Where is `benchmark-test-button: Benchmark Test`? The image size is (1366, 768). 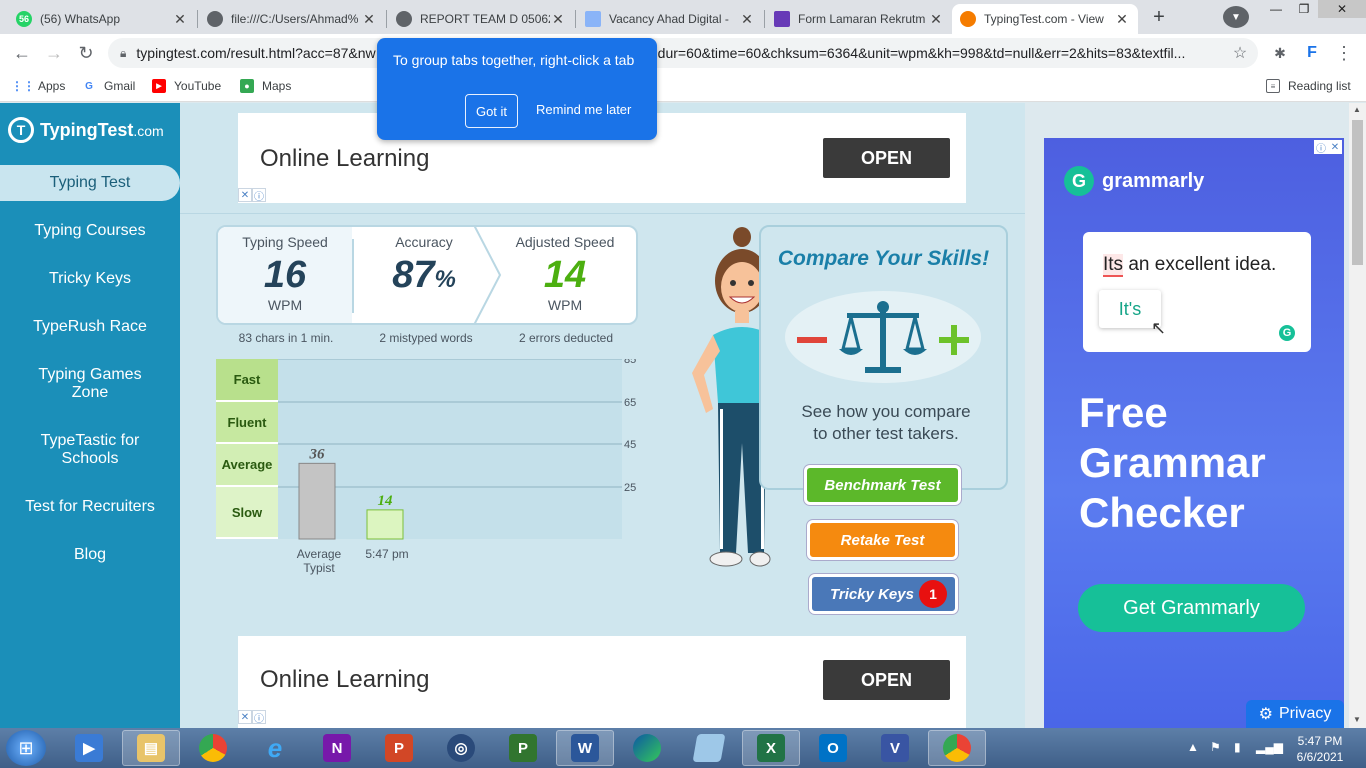
benchmark-test-button: Benchmark Test is located at coordinates (882, 485).